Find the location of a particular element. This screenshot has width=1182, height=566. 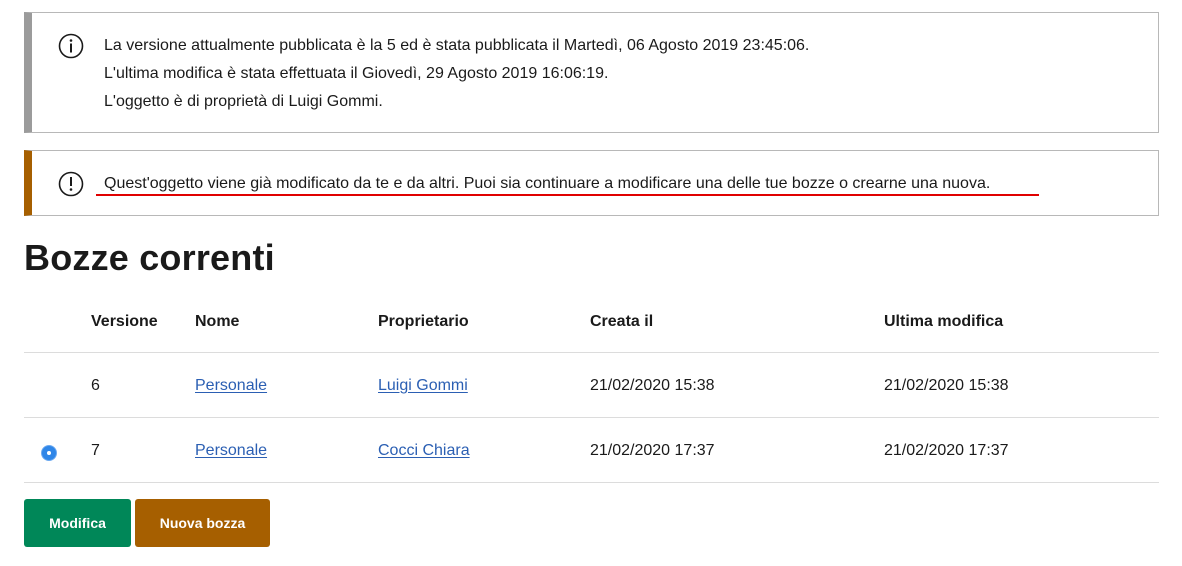

cell-versione: 6 is located at coordinates (95, 385).